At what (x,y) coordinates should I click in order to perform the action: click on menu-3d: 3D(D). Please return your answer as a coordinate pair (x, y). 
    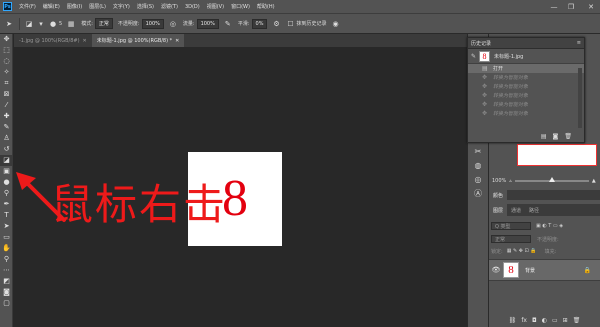
    Looking at the image, I should click on (192, 7).